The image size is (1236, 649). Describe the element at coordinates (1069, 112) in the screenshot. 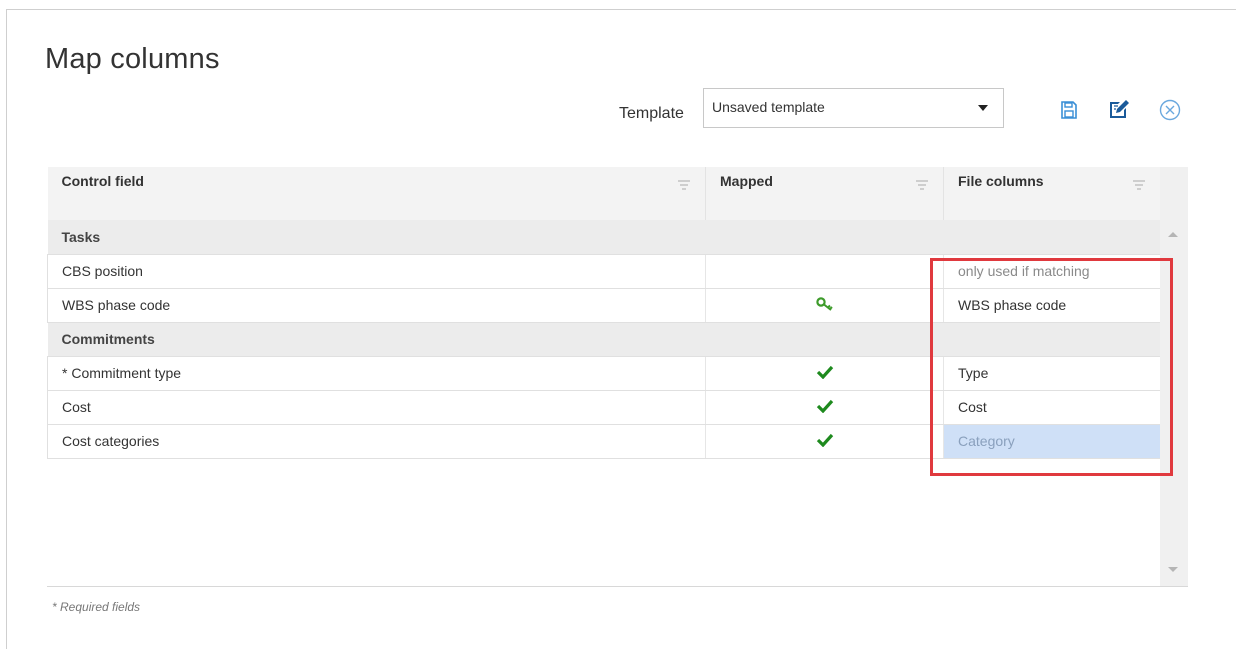

I see `save-icon` at that location.